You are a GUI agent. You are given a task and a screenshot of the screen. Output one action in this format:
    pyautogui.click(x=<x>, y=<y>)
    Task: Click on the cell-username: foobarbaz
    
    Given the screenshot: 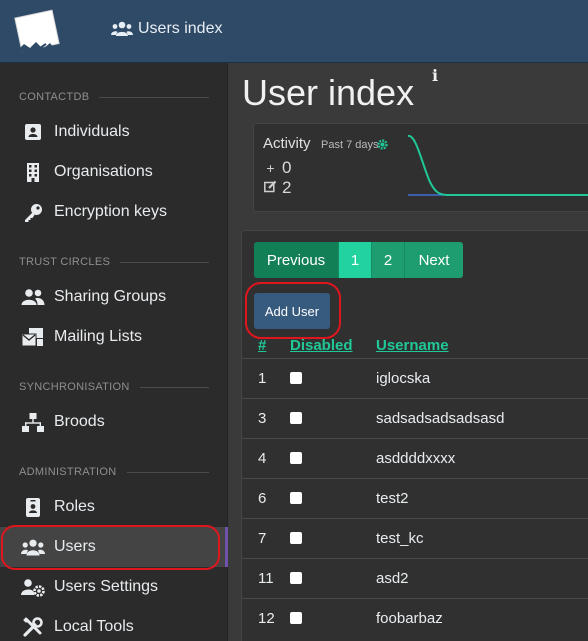 What is the action you would take?
    pyautogui.click(x=409, y=618)
    